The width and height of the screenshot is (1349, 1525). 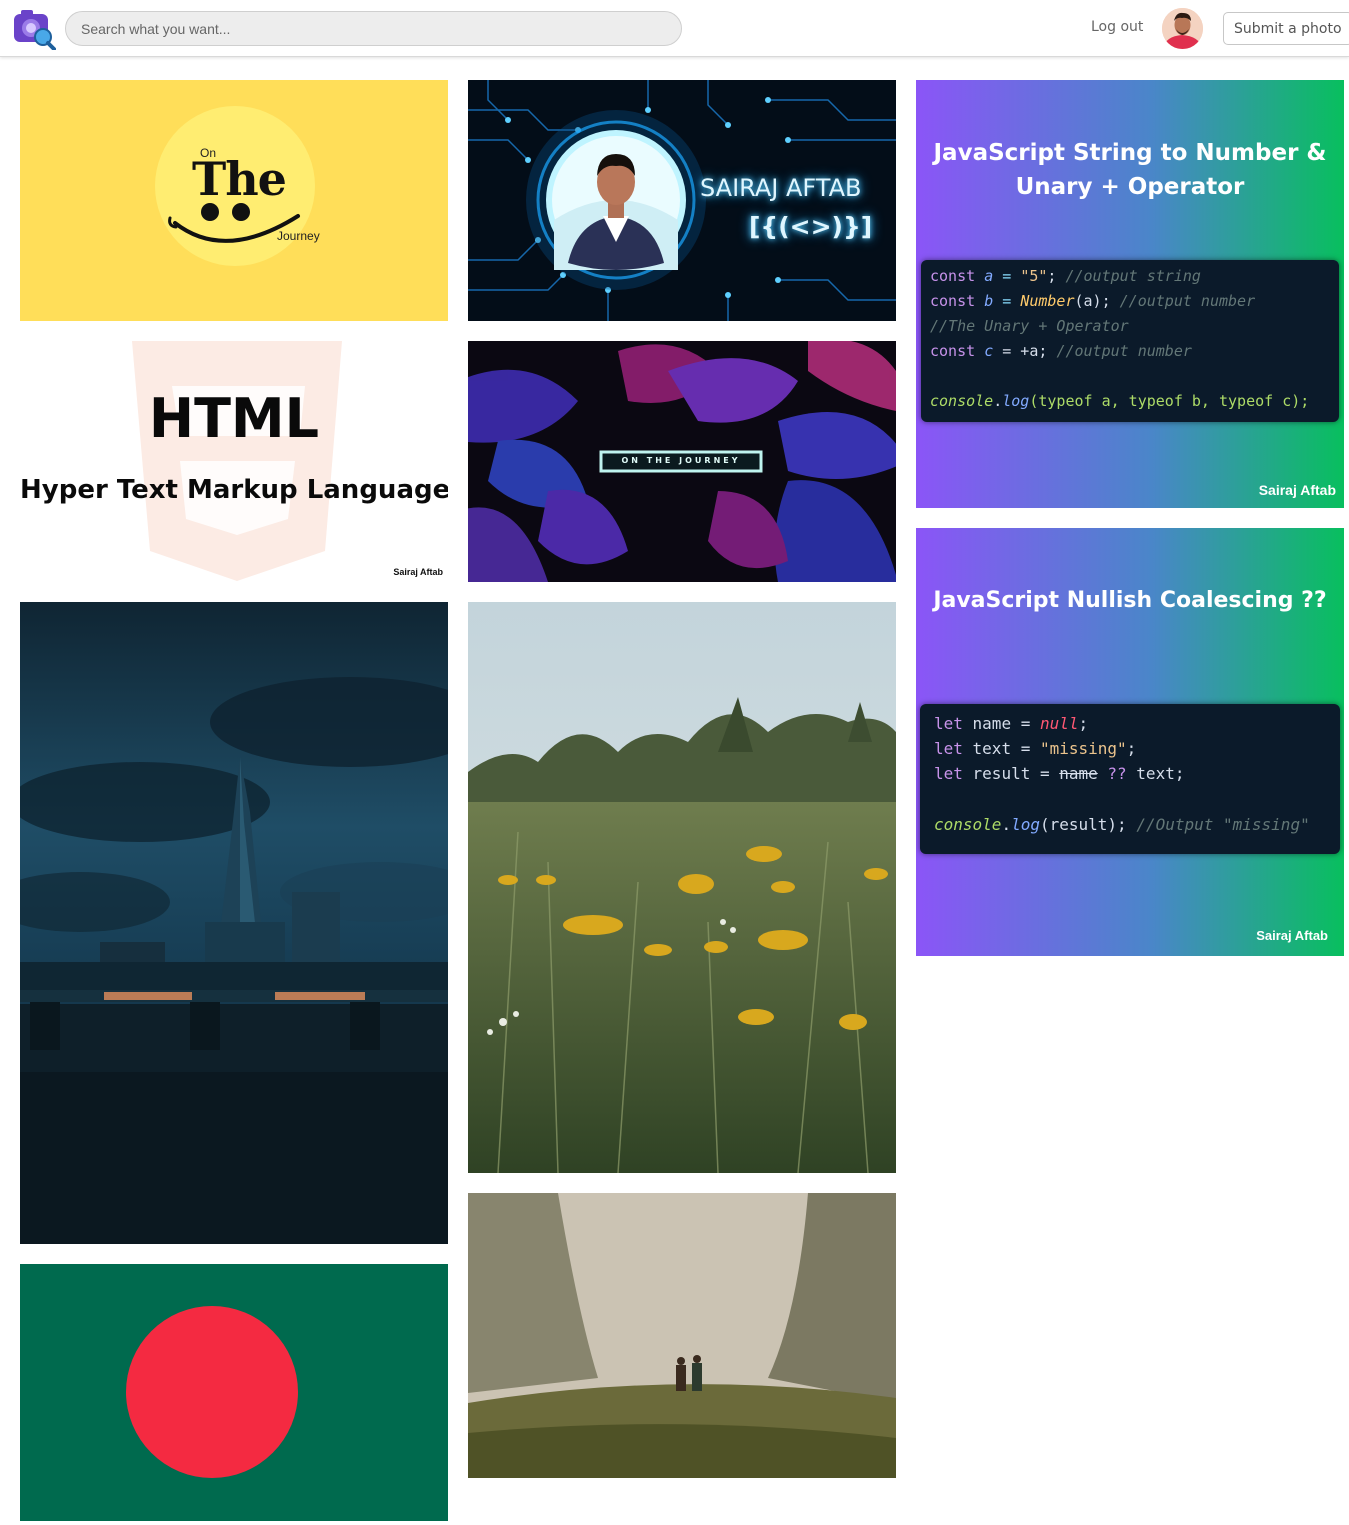 I want to click on js-nullish-author: Sairaj Aftab, so click(x=1292, y=935).